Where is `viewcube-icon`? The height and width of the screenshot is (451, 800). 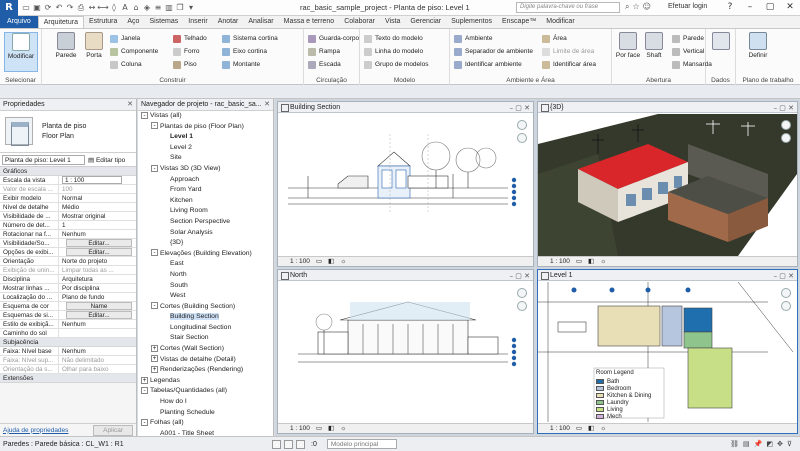
viewcube-icon is located at coordinates (786, 125).